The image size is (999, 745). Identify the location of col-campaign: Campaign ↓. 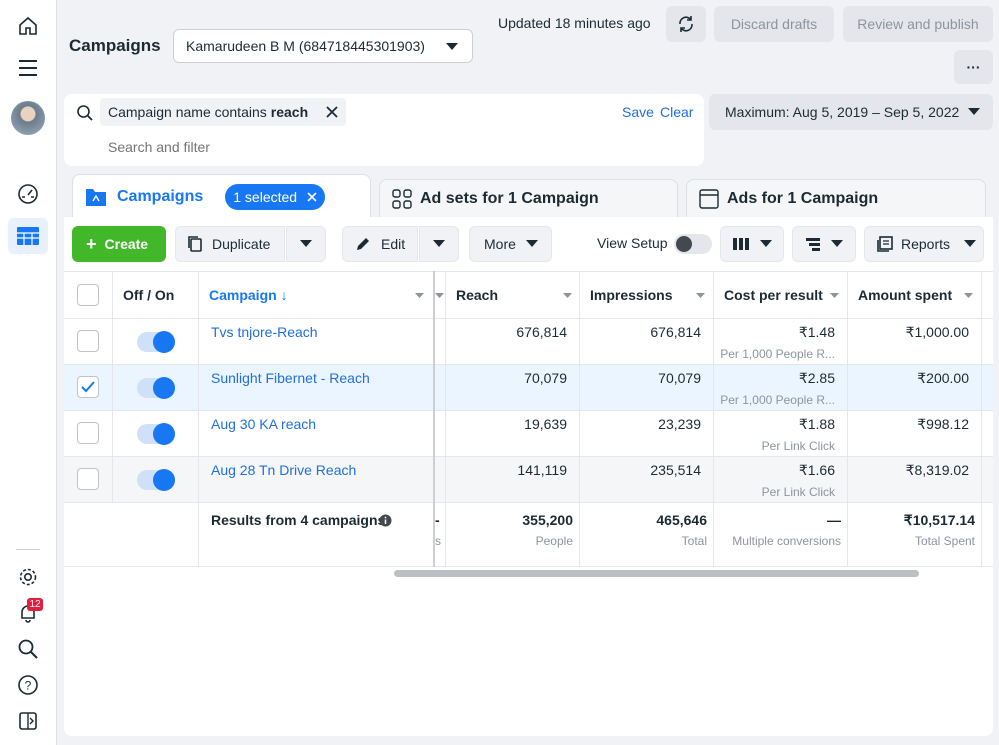
(248, 295).